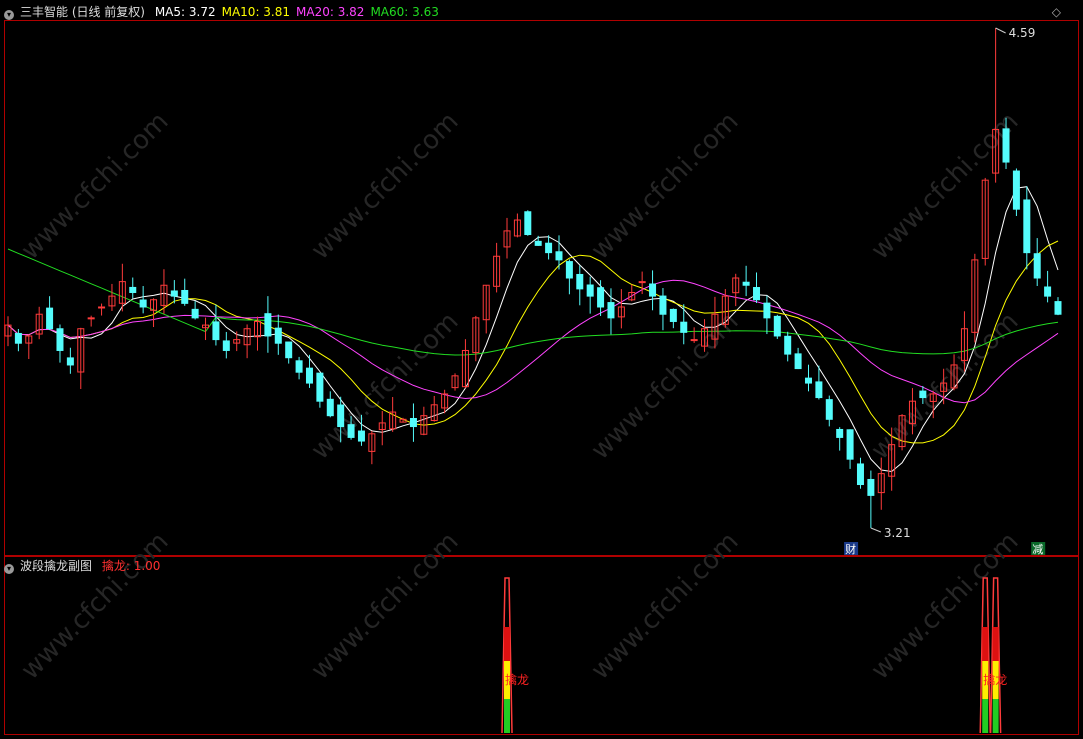 This screenshot has height=739, width=1083. I want to click on high-pointer, so click(1000, 30).